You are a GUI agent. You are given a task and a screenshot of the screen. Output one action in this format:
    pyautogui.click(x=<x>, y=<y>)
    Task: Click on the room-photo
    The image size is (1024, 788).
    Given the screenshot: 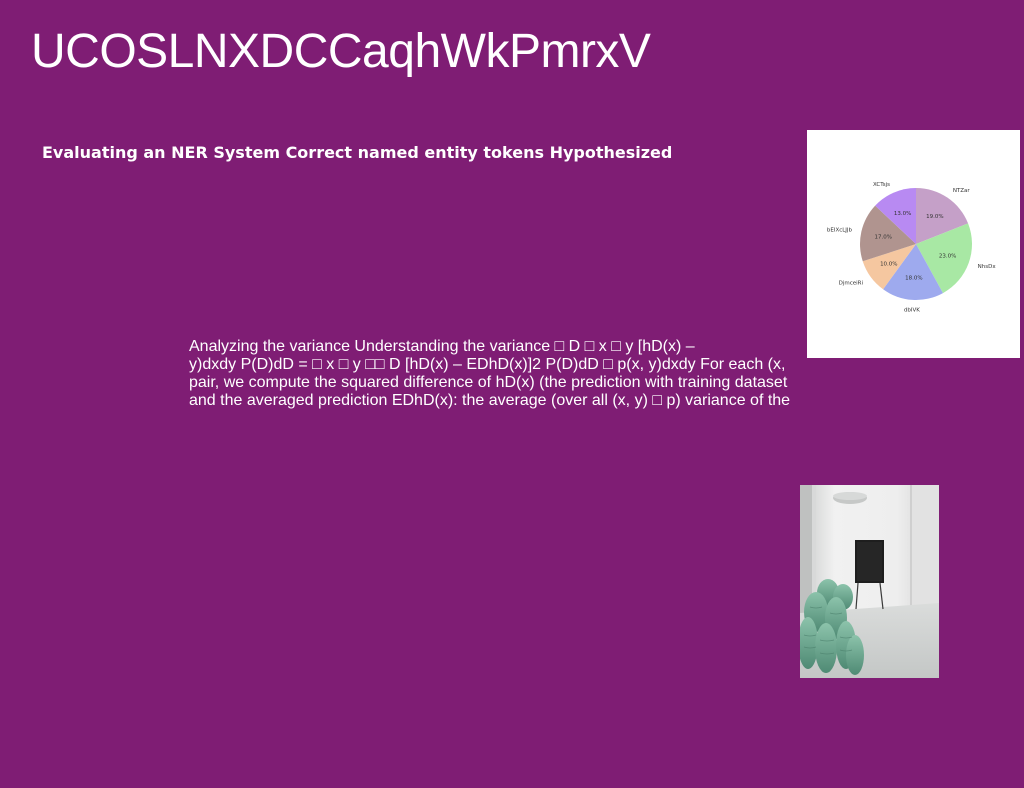 What is the action you would take?
    pyautogui.click(x=869, y=581)
    